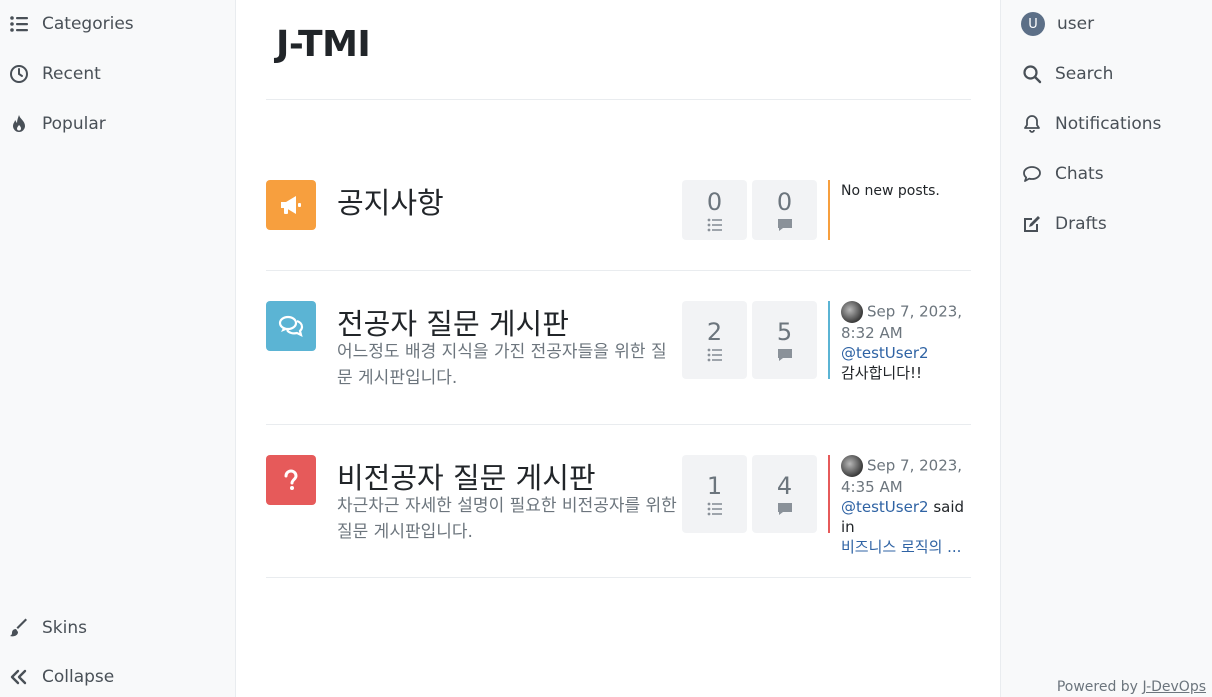 Image resolution: width=1212 pixels, height=697 pixels. I want to click on megaphone-icon, so click(291, 205).